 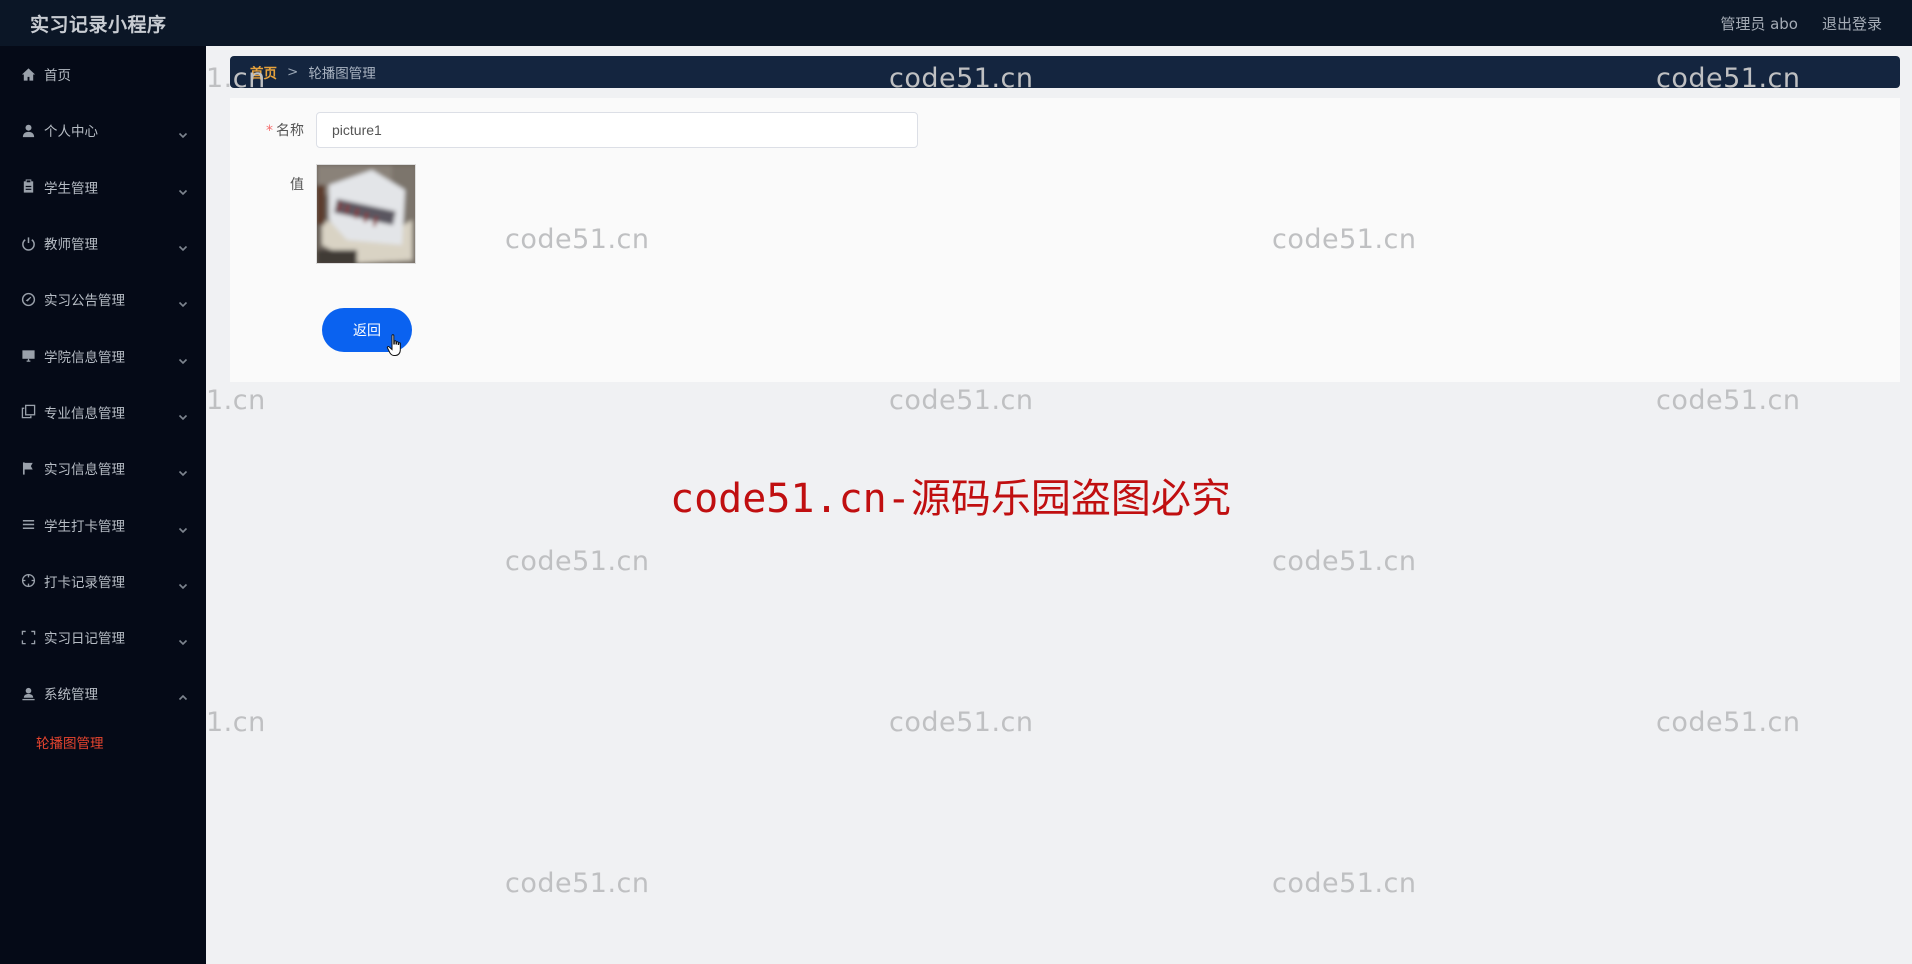 I want to click on sidebar-item-major-management: 专业信息管理, so click(x=103, y=412).